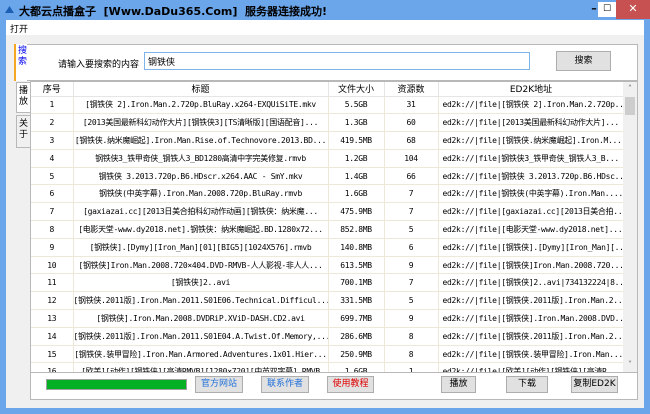  I want to click on maximize-button: ☐, so click(607, 9).